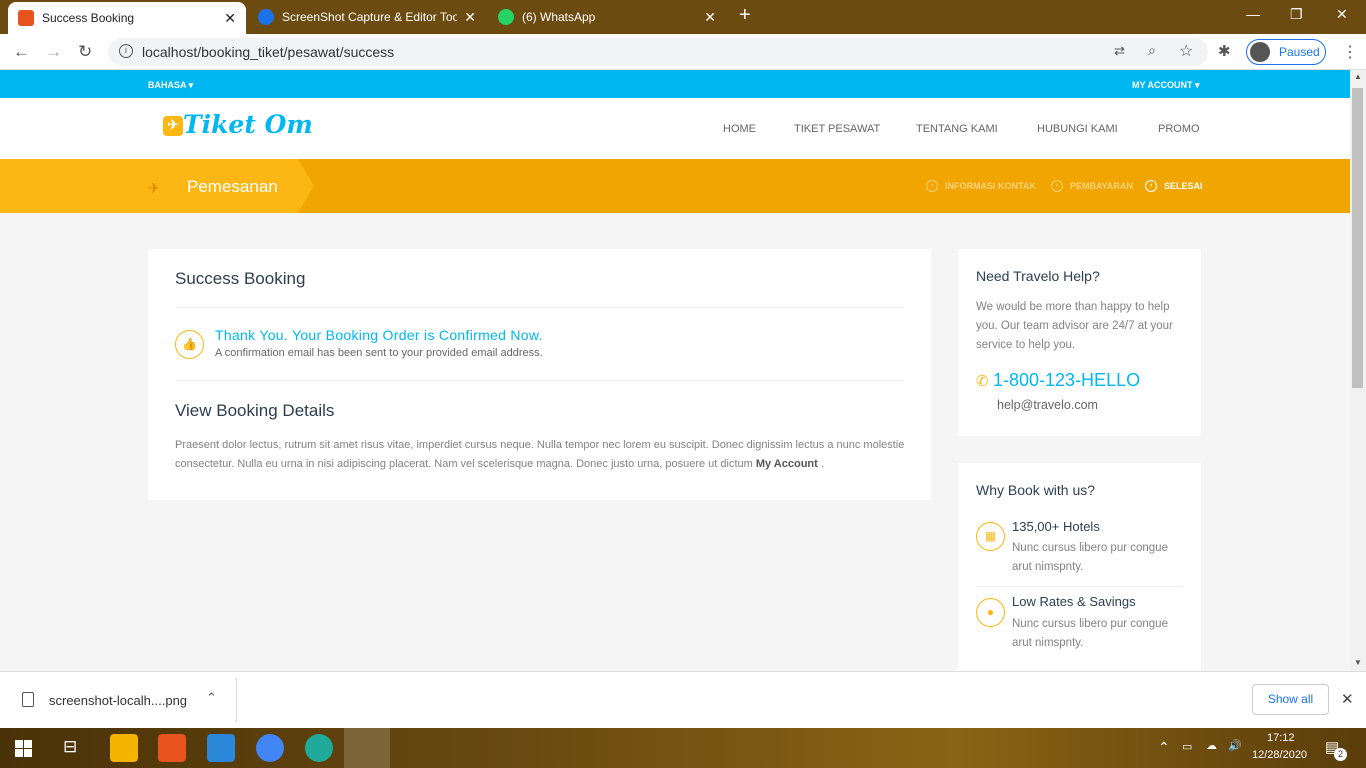 Image resolution: width=1366 pixels, height=768 pixels. I want to click on menu-tiket-pesawat: TIKET PESAWAT, so click(837, 129).